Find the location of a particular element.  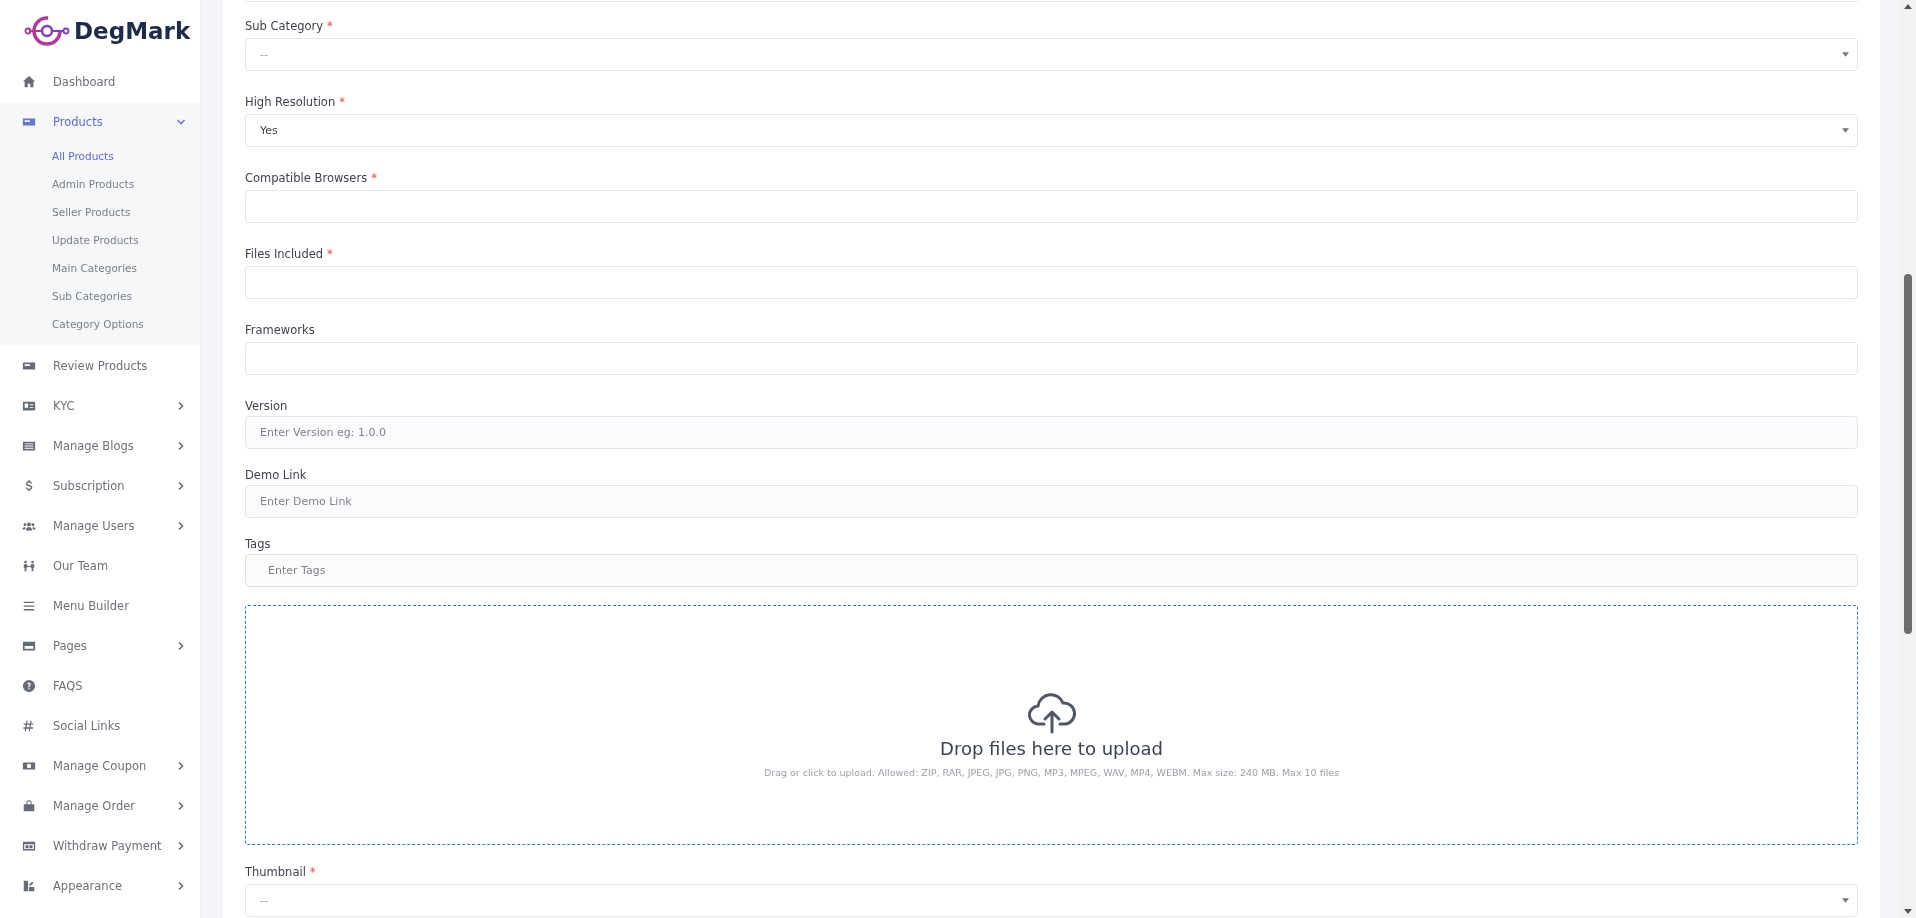

field-label: Sub Category * is located at coordinates (289, 26).